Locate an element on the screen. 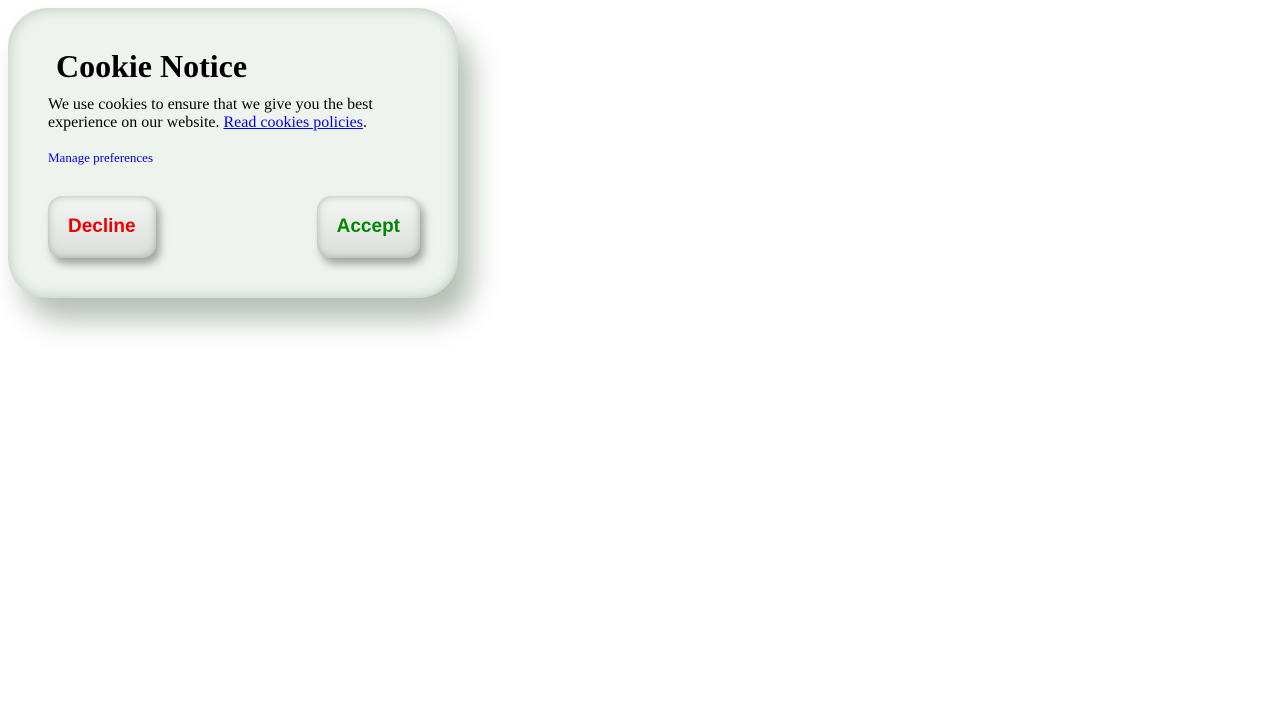  cookie-button-row: Decline Accept is located at coordinates (234, 227).